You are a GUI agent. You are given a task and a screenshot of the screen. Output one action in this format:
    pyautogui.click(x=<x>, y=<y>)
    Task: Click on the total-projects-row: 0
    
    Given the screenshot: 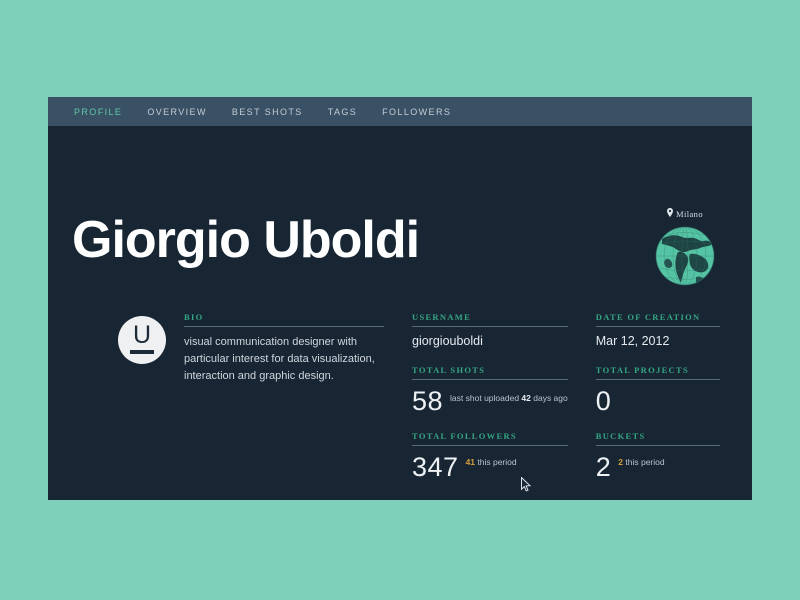 What is the action you would take?
    pyautogui.click(x=657, y=401)
    